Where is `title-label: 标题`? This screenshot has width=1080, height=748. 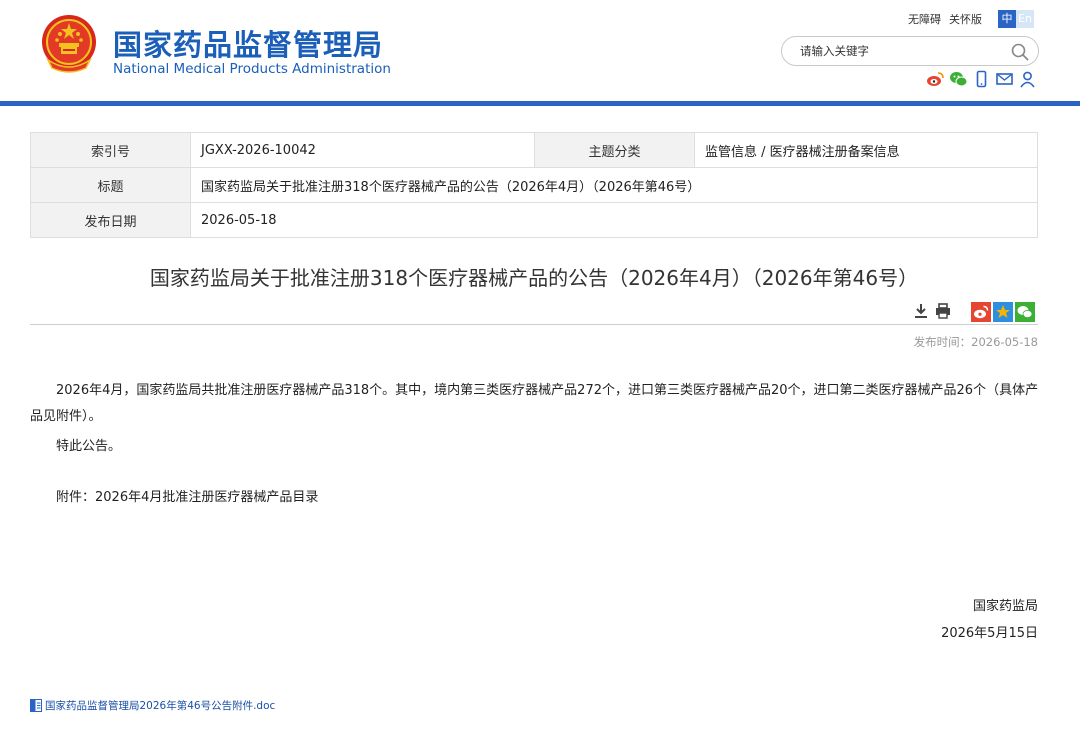
title-label: 标题 is located at coordinates (110, 185).